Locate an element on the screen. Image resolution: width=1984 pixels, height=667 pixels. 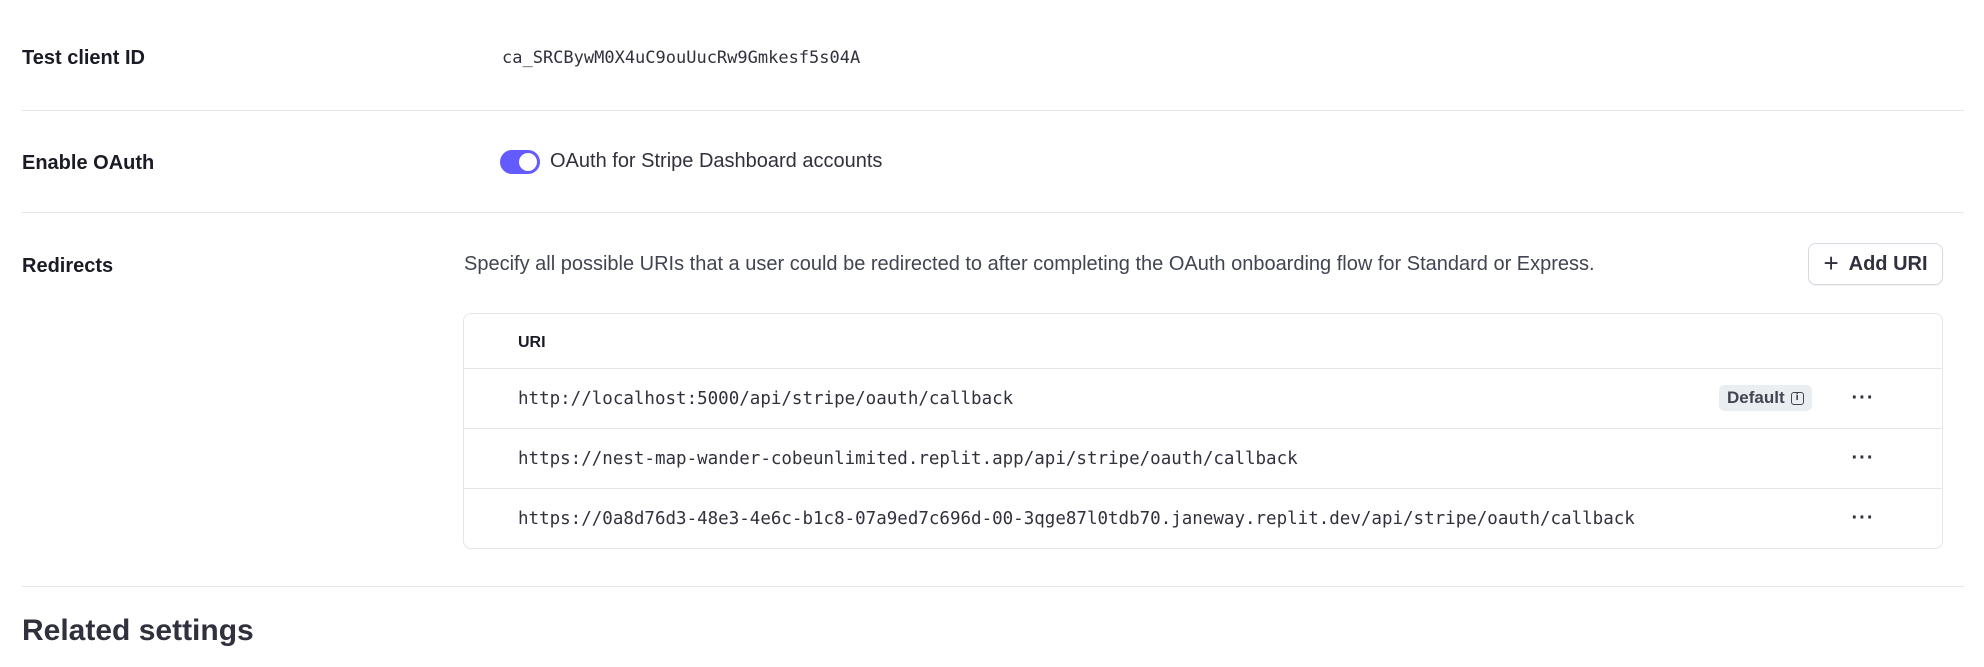
oauth-toggle is located at coordinates (520, 162).